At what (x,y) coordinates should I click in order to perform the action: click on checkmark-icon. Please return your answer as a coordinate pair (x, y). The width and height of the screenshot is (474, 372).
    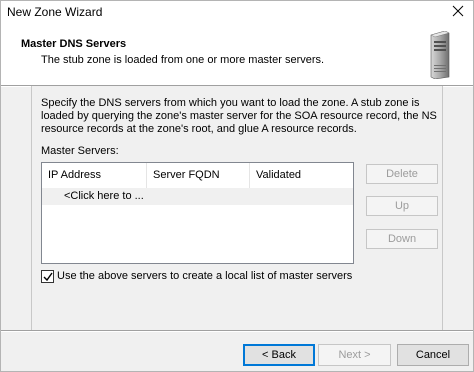
    Looking at the image, I should click on (48, 277).